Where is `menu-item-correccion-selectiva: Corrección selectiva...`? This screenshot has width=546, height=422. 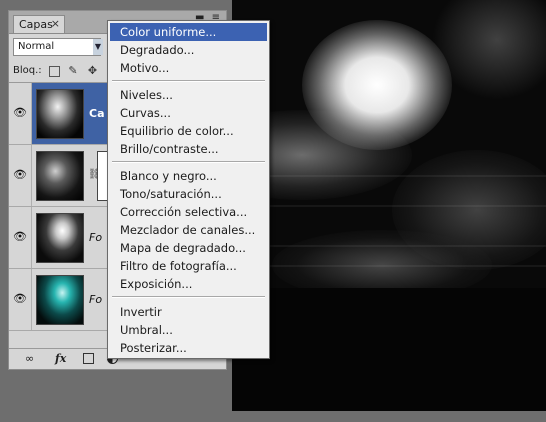 menu-item-correccion-selectiva: Corrección selectiva... is located at coordinates (188, 212).